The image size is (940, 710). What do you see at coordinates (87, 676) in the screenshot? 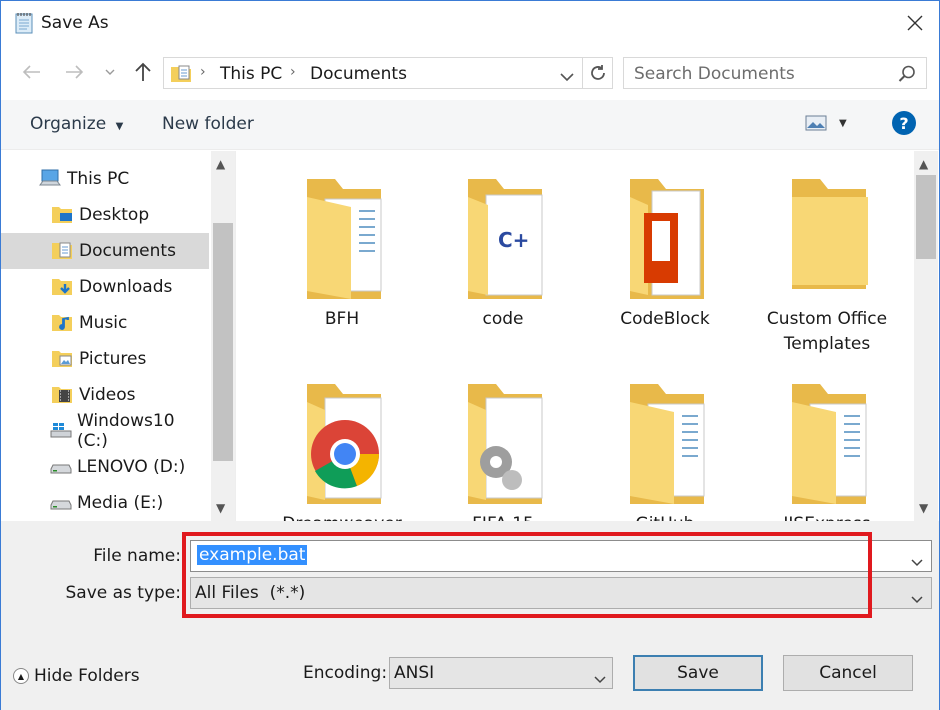
I see `hide-folders-label: Hide Folders` at bounding box center [87, 676].